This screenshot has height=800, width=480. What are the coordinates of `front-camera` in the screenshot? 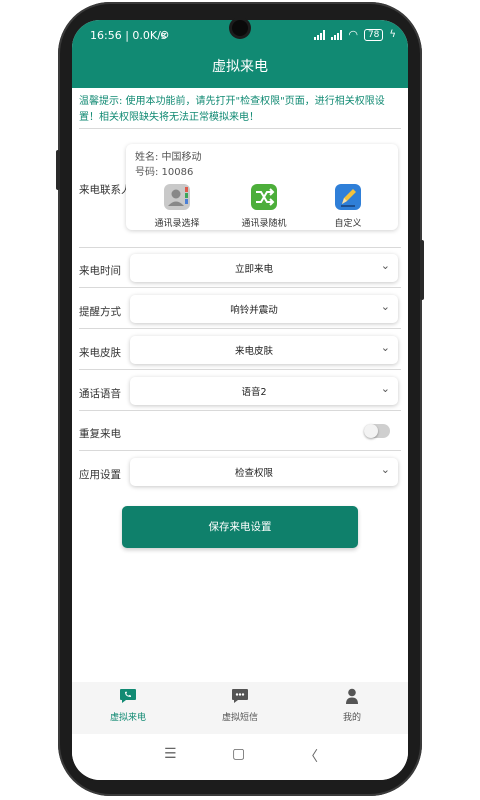 It's located at (240, 28).